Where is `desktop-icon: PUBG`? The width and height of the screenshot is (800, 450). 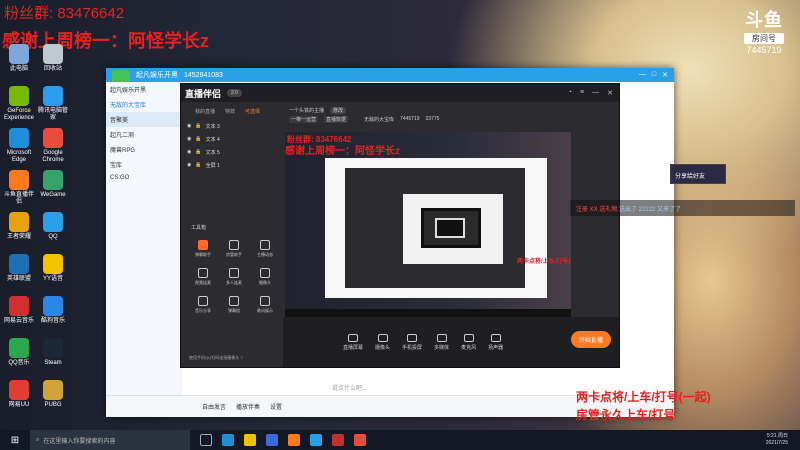
desktop-icon: PUBG is located at coordinates (53, 394).